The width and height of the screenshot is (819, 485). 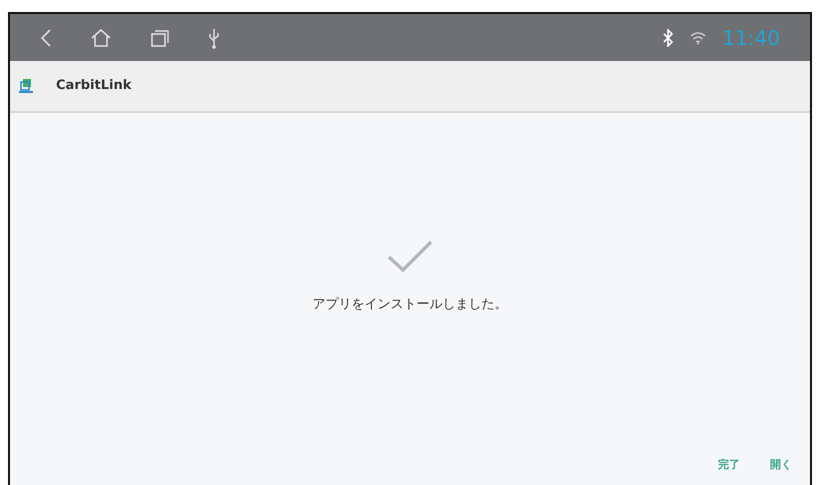 I want to click on app-title: CarbitLink, so click(x=94, y=86).